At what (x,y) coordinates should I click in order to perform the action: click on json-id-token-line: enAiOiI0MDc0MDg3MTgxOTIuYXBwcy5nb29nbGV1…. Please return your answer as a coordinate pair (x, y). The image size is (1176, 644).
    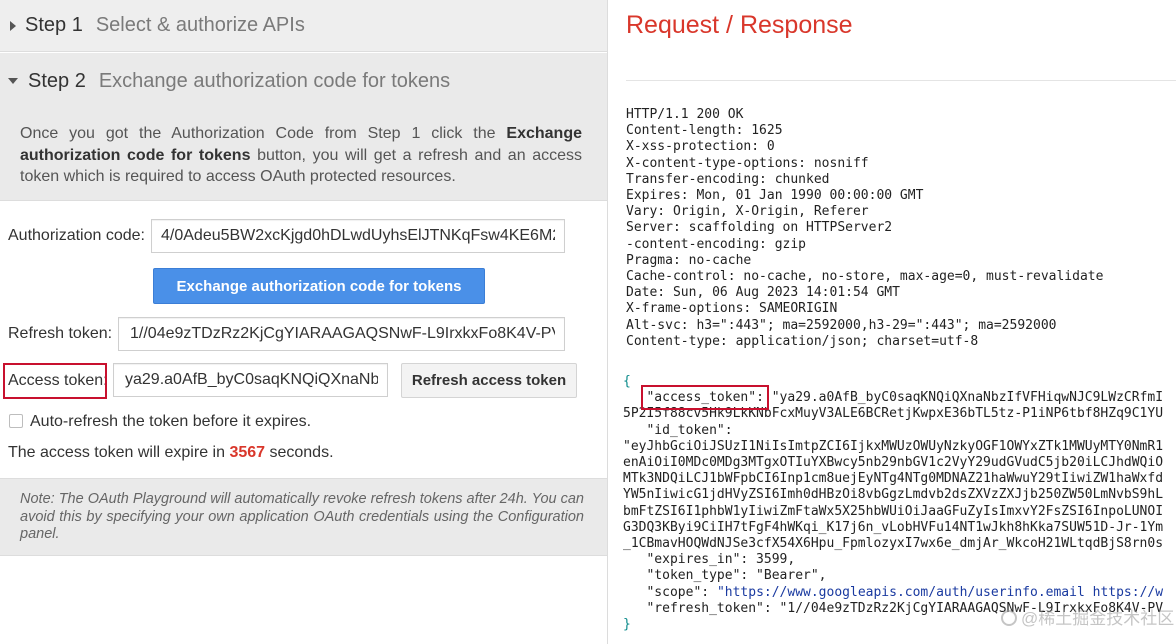
    Looking at the image, I should click on (893, 463).